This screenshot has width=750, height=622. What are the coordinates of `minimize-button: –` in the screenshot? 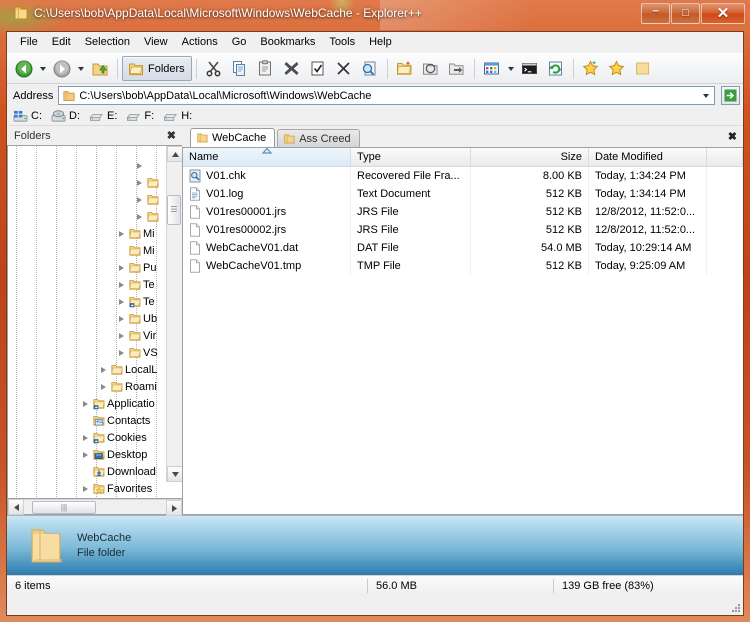 It's located at (655, 13).